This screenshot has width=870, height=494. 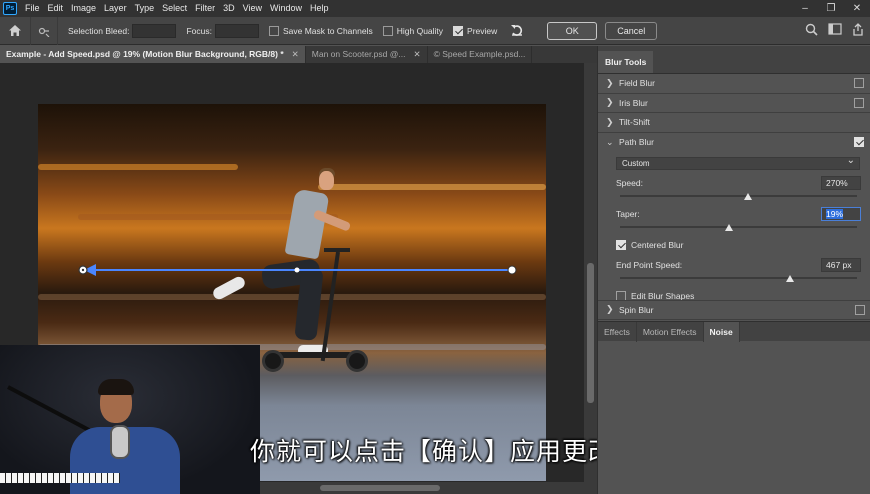 What do you see at coordinates (860, 309) in the screenshot?
I see `spin-blur-checkbox` at bounding box center [860, 309].